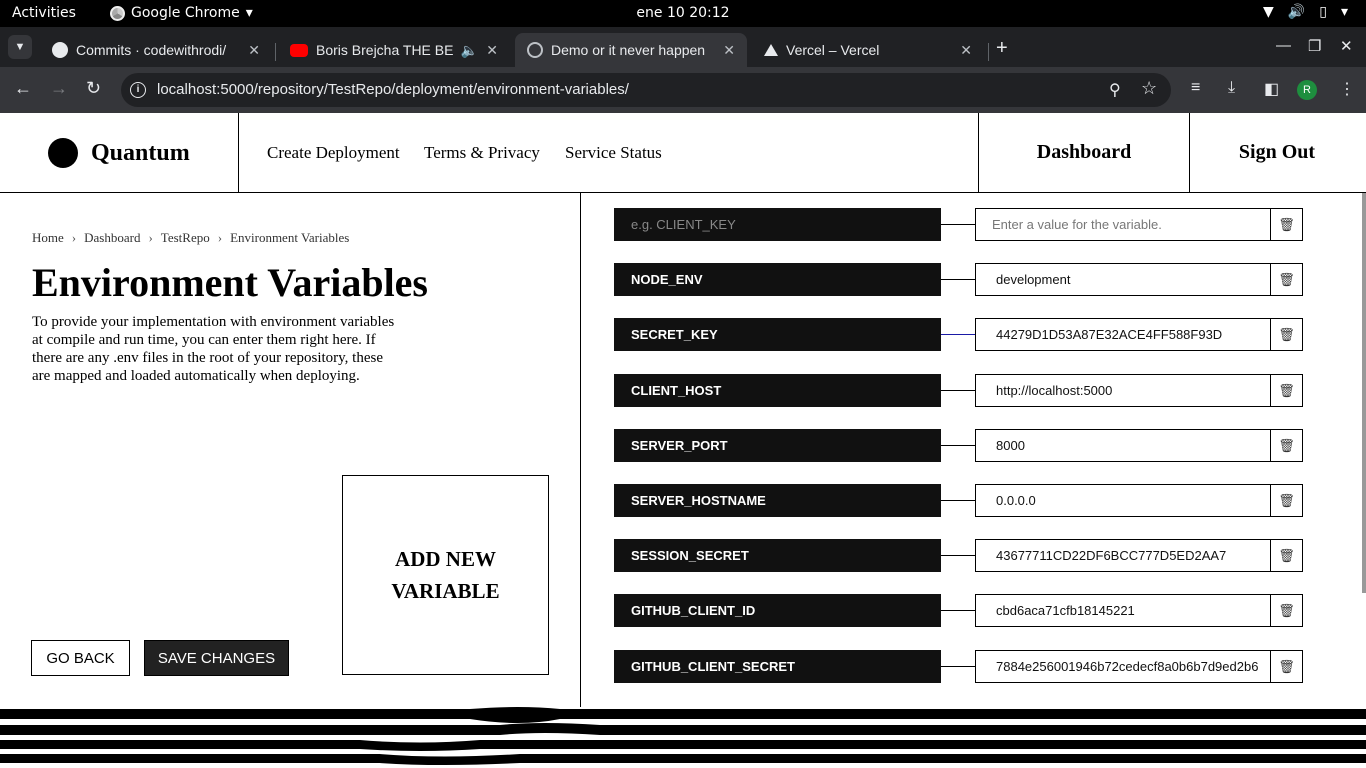  What do you see at coordinates (1296, 12) in the screenshot?
I see `volume-icon: 🔊` at bounding box center [1296, 12].